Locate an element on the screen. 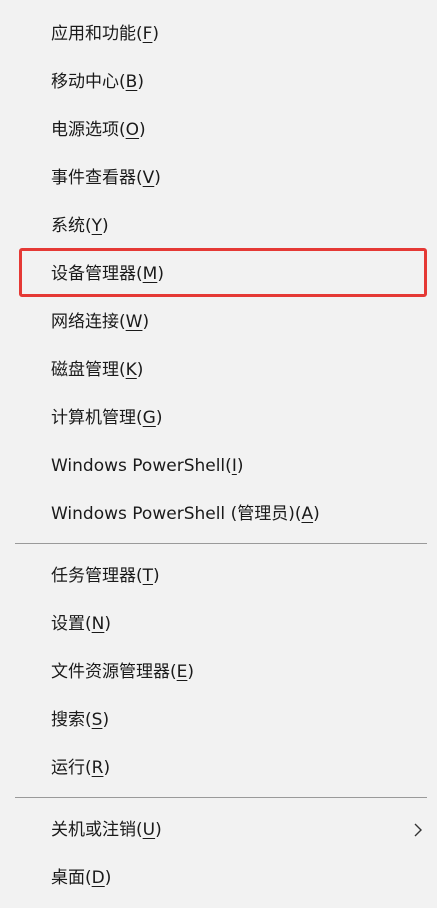 This screenshot has height=908, width=437. menu-item-label: 事件查看器 is located at coordinates (93, 178).